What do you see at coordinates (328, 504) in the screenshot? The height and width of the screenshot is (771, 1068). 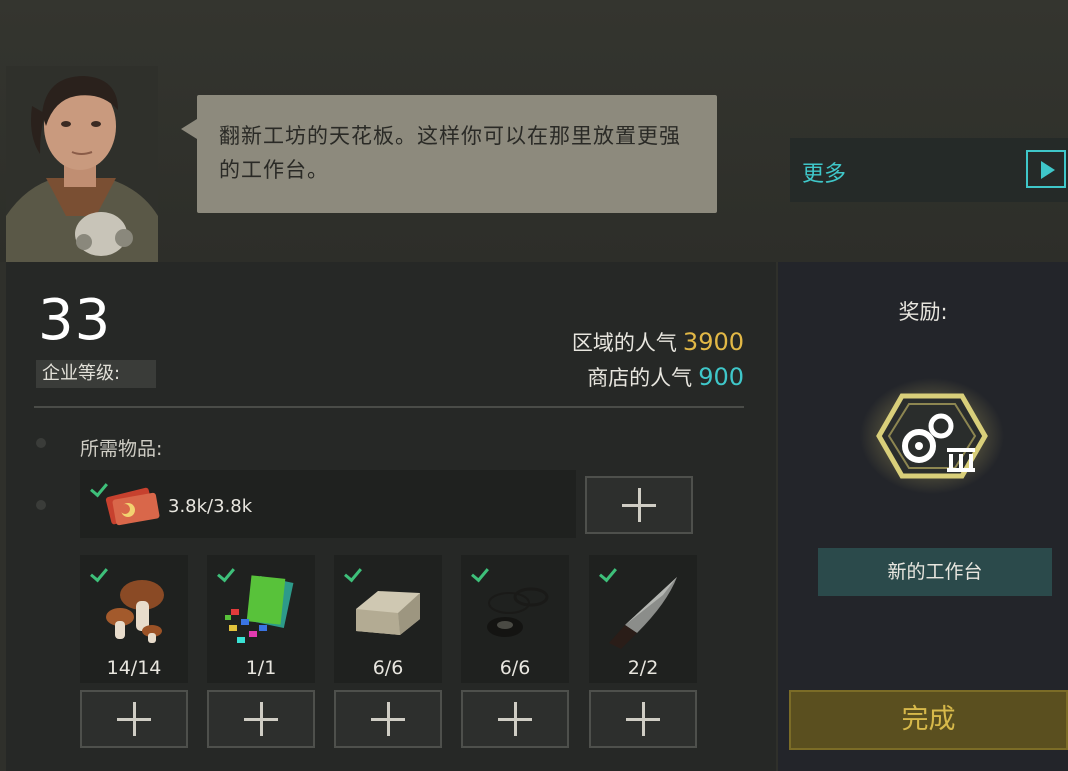 I see `money-requirement: 3.8k/3.8k` at bounding box center [328, 504].